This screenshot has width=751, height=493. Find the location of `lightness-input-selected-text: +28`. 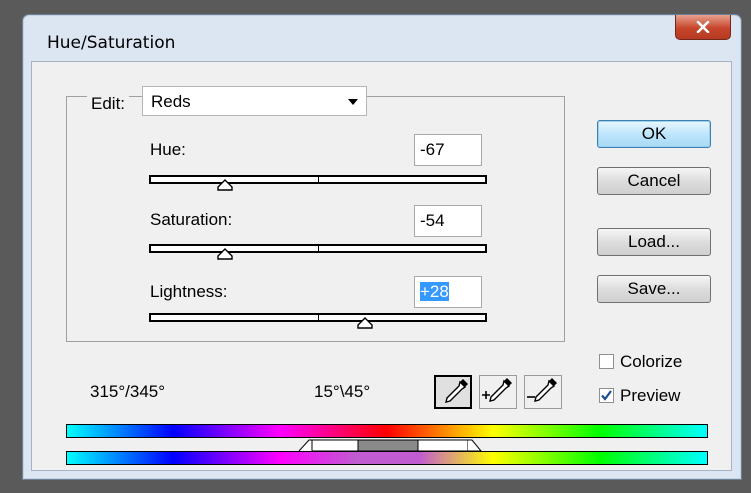

lightness-input-selected-text: +28 is located at coordinates (434, 291).